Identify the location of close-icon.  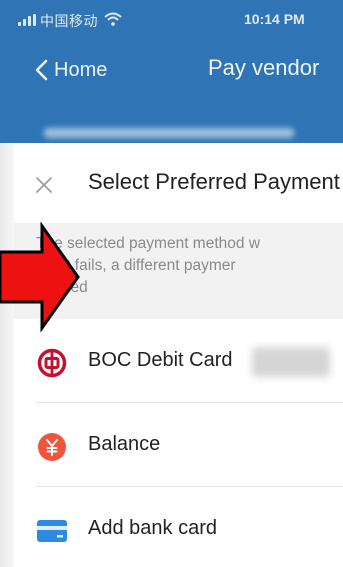
(44, 185).